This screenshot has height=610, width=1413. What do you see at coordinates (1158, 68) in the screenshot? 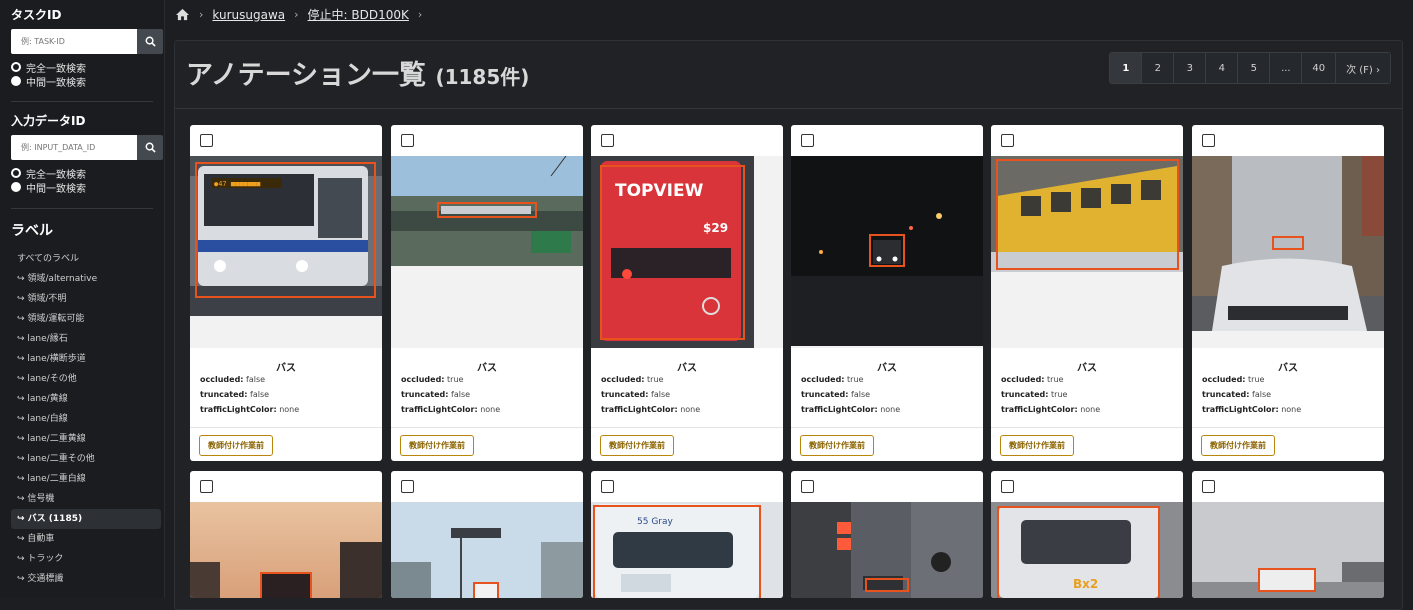
I see `page-button-2: 2` at bounding box center [1158, 68].